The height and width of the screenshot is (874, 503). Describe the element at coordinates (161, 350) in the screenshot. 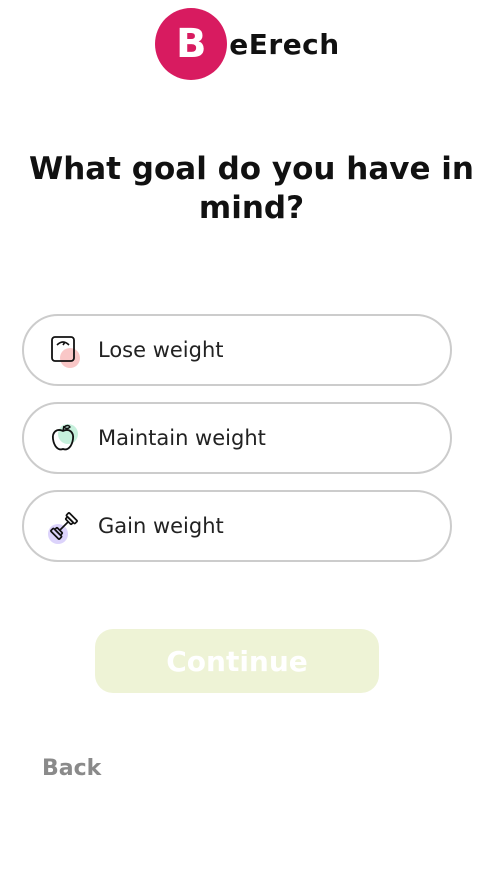

I see `option-label: Lose weight` at that location.